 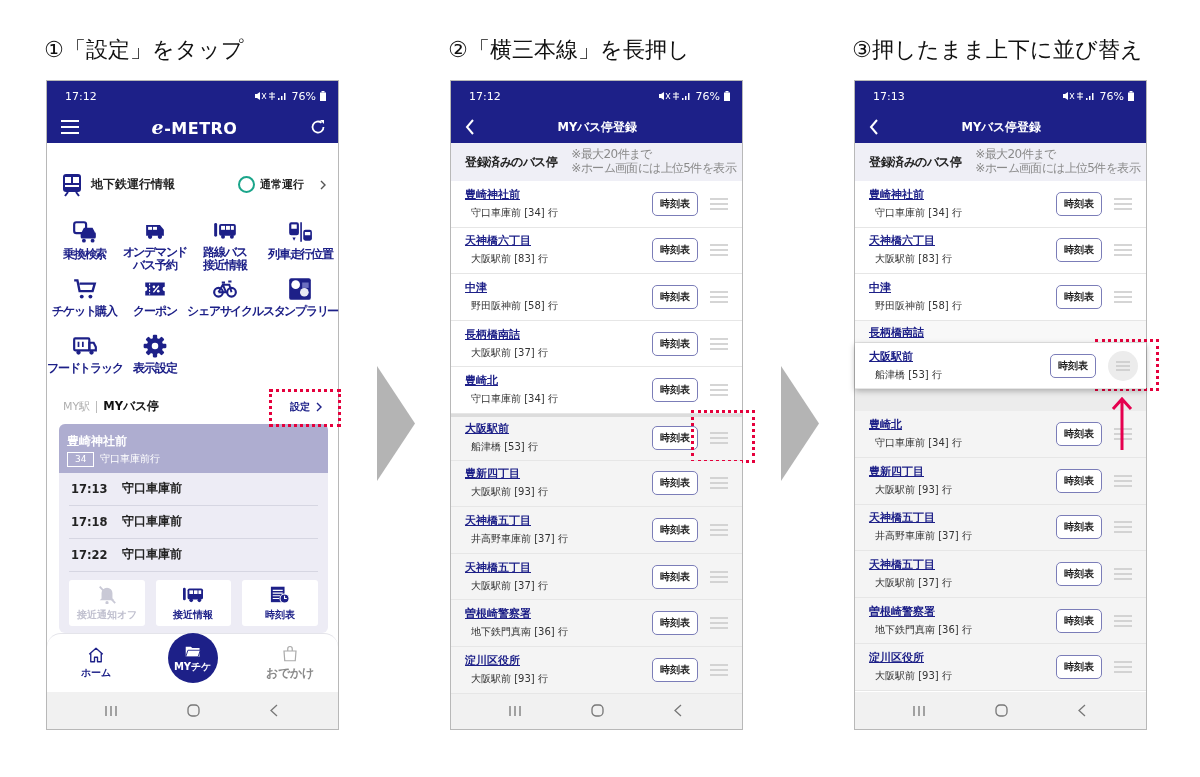 I want to click on menu-icon, so click(x=70, y=127).